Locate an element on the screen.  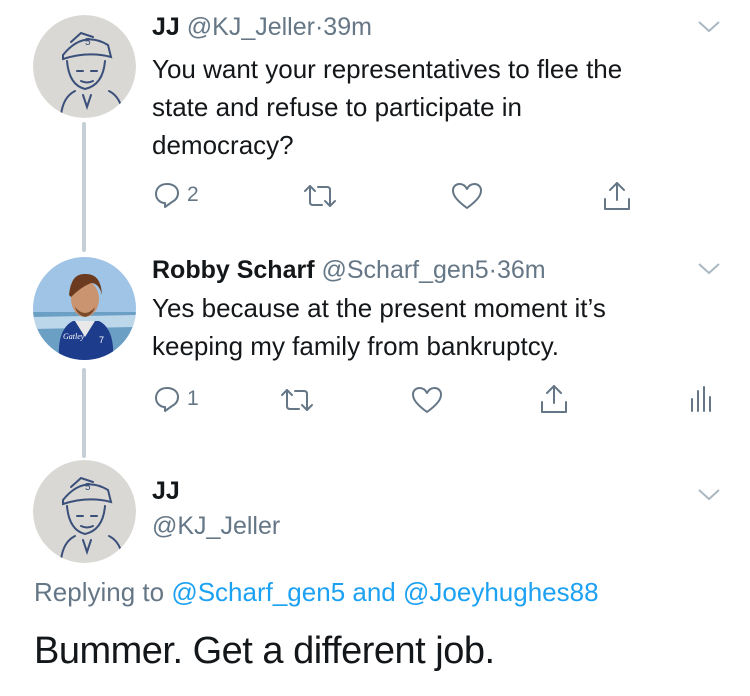
display-name: Robby Scharf is located at coordinates (233, 270).